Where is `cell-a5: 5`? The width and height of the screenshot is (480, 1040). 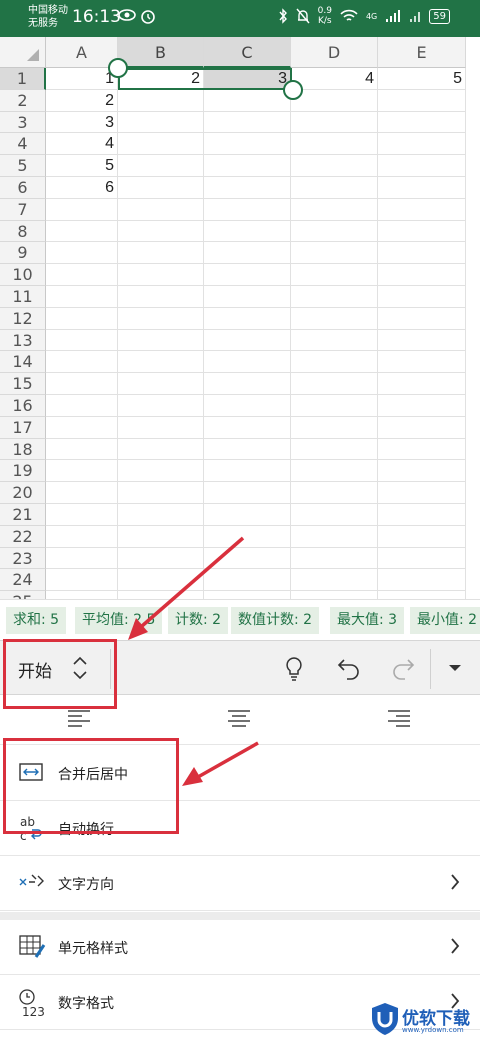 cell-a5: 5 is located at coordinates (82, 166).